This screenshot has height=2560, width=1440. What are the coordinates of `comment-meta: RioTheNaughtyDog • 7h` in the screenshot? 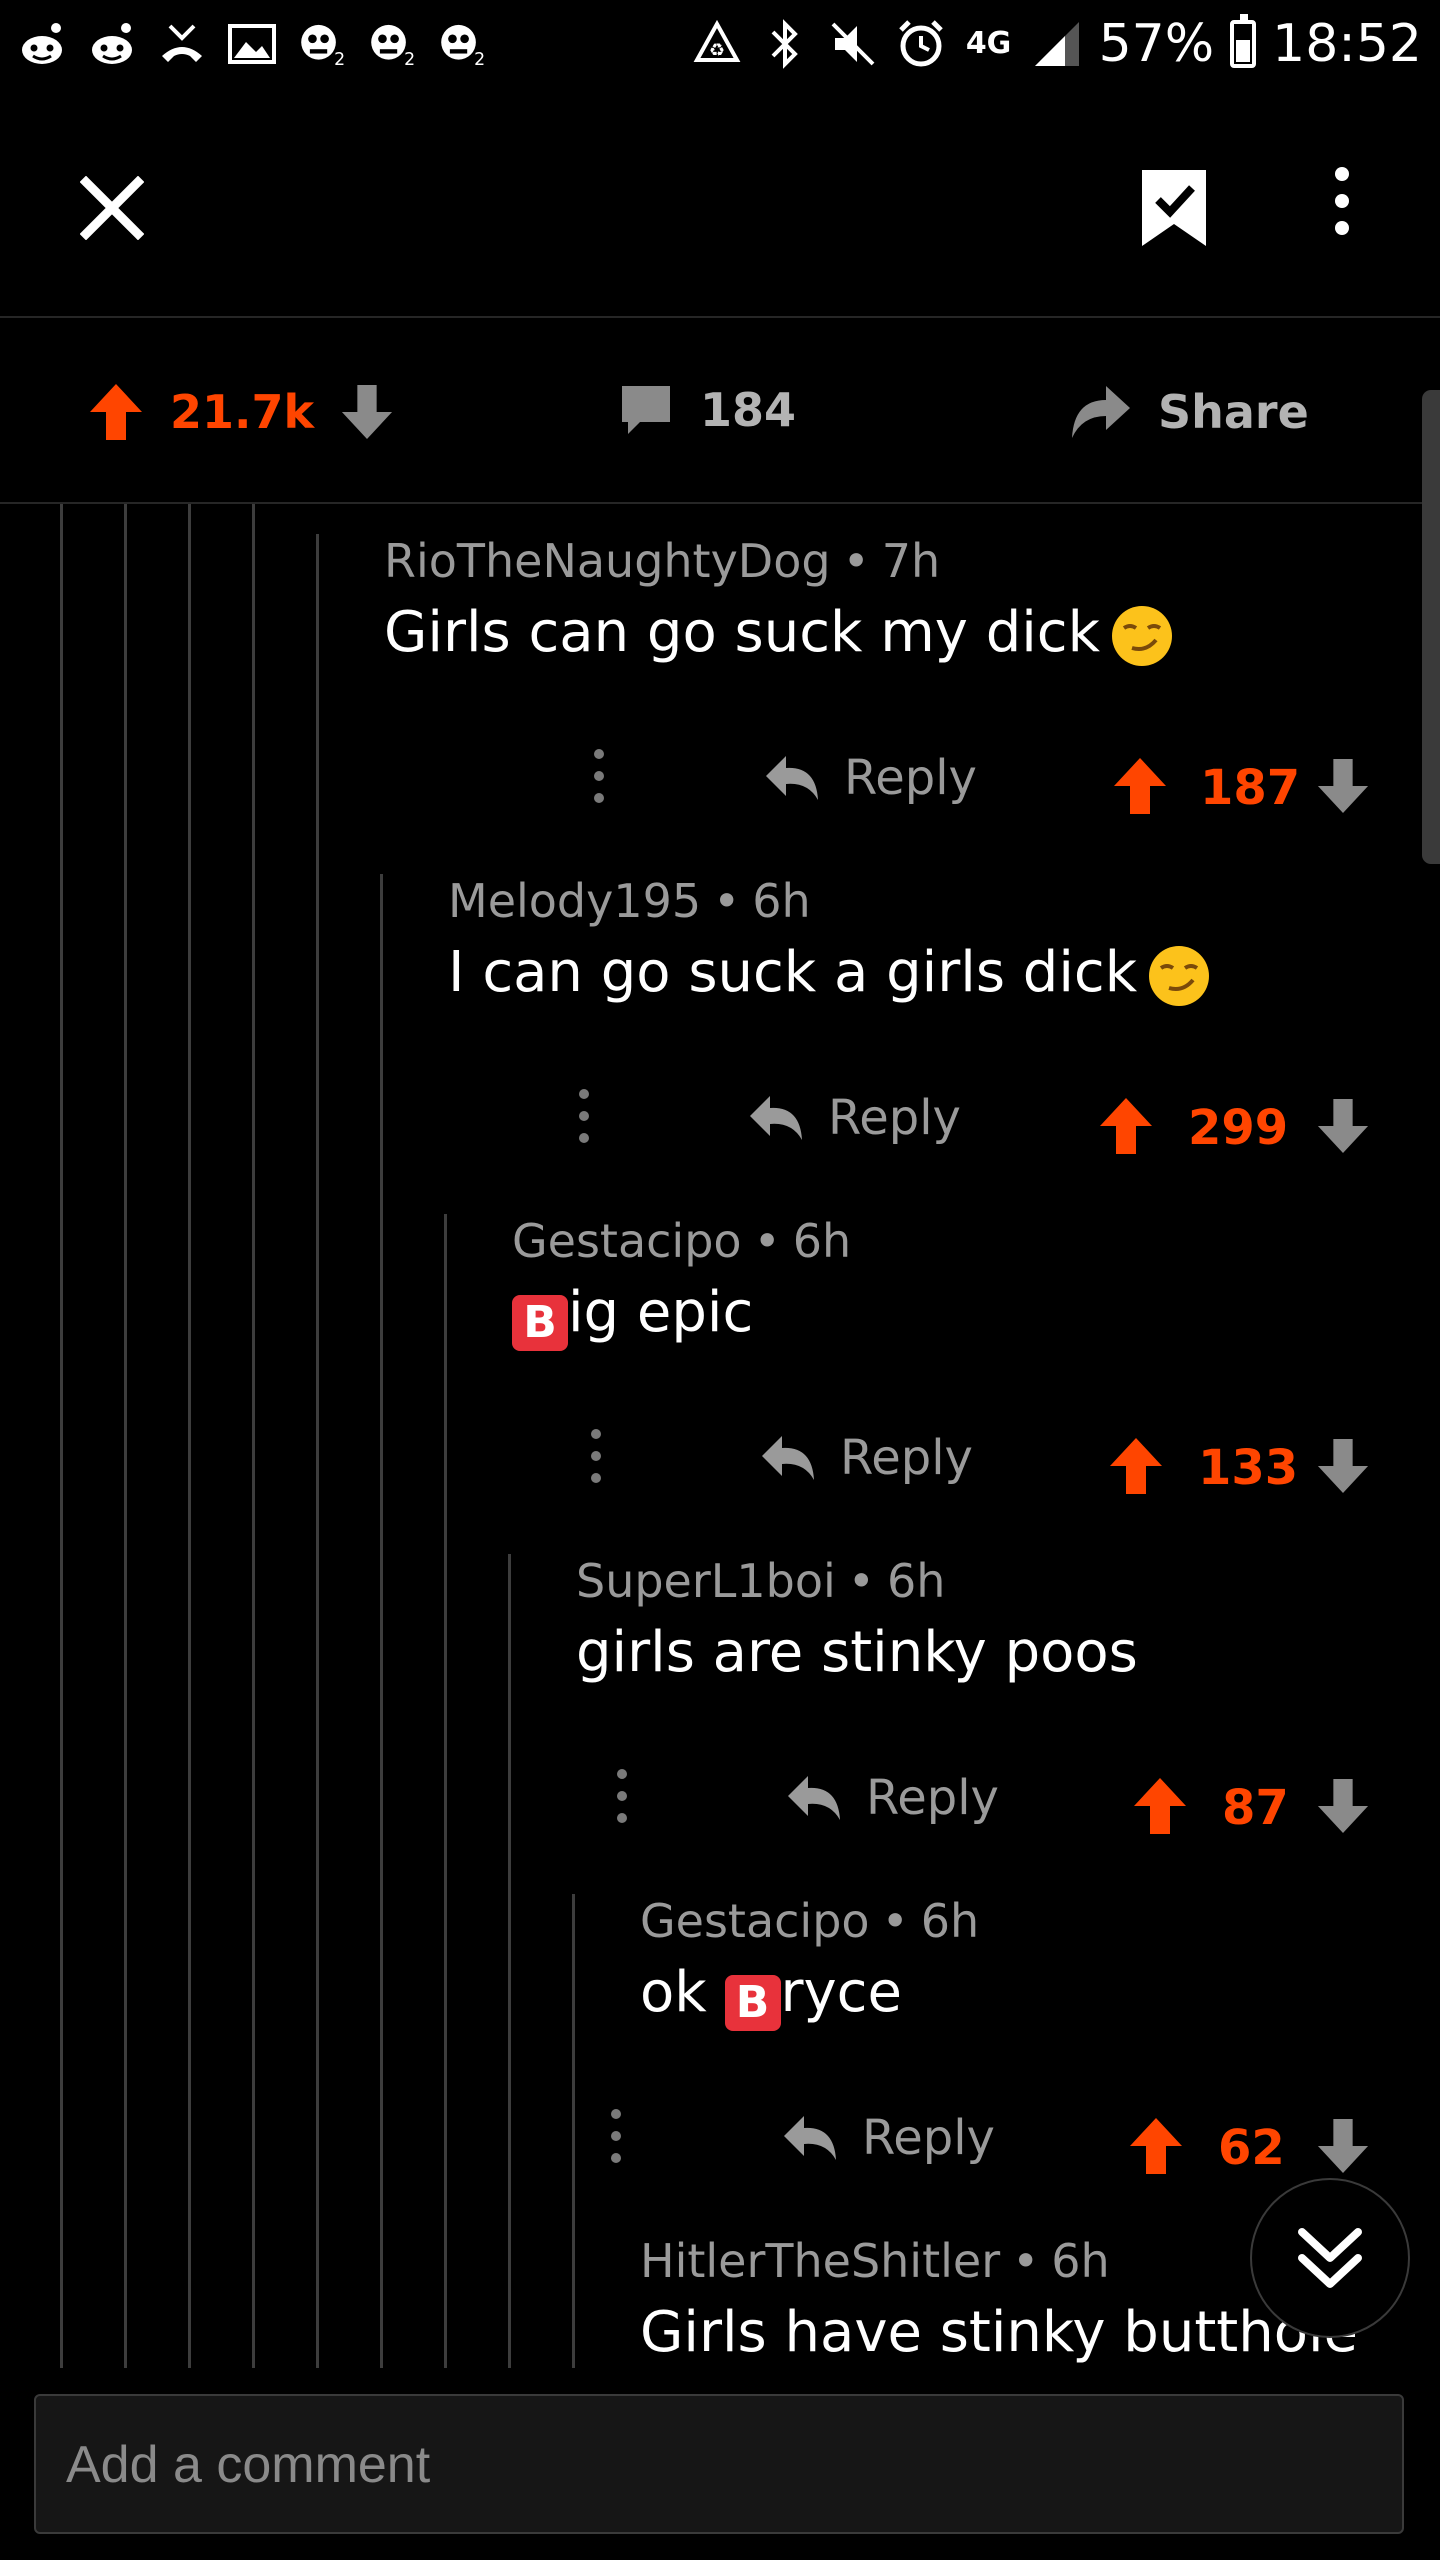 It's located at (662, 561).